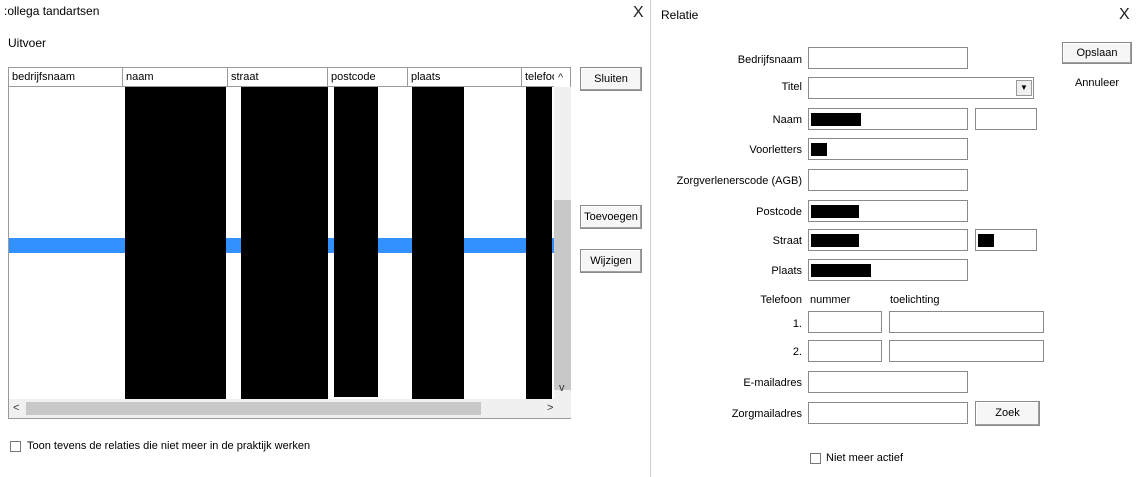 The image size is (1139, 477). What do you see at coordinates (15, 446) in the screenshot?
I see `show-inactive-checkbox` at bounding box center [15, 446].